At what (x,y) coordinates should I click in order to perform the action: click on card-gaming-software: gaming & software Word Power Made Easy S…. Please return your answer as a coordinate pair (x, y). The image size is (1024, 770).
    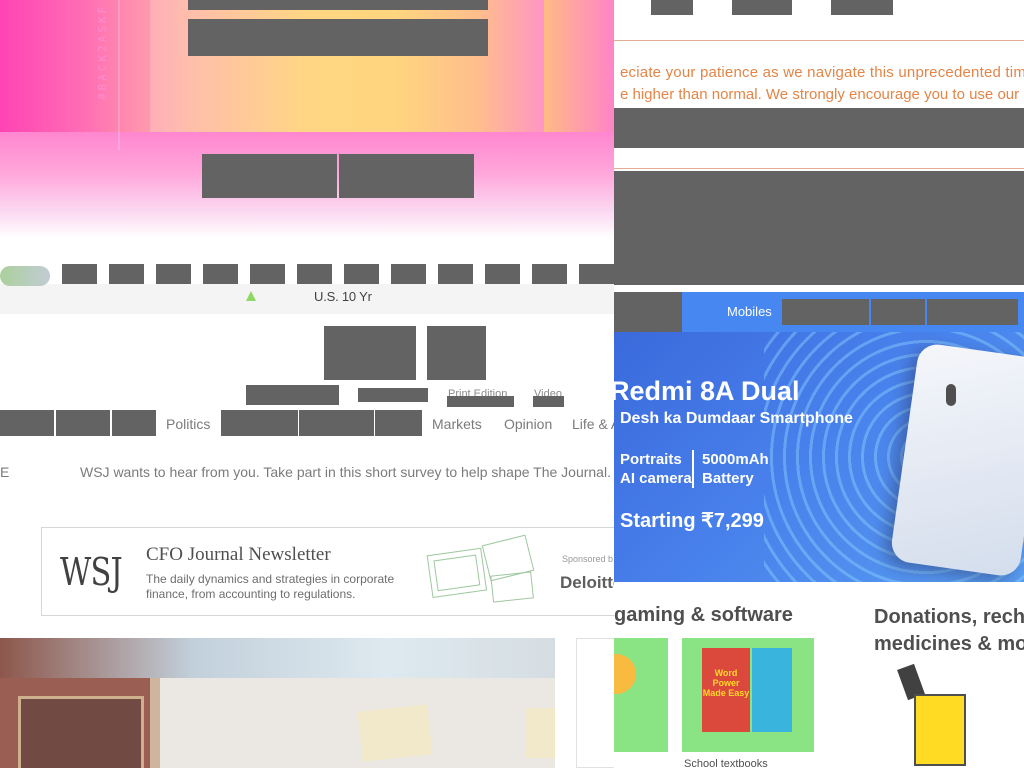
    Looking at the image, I should click on (724, 676).